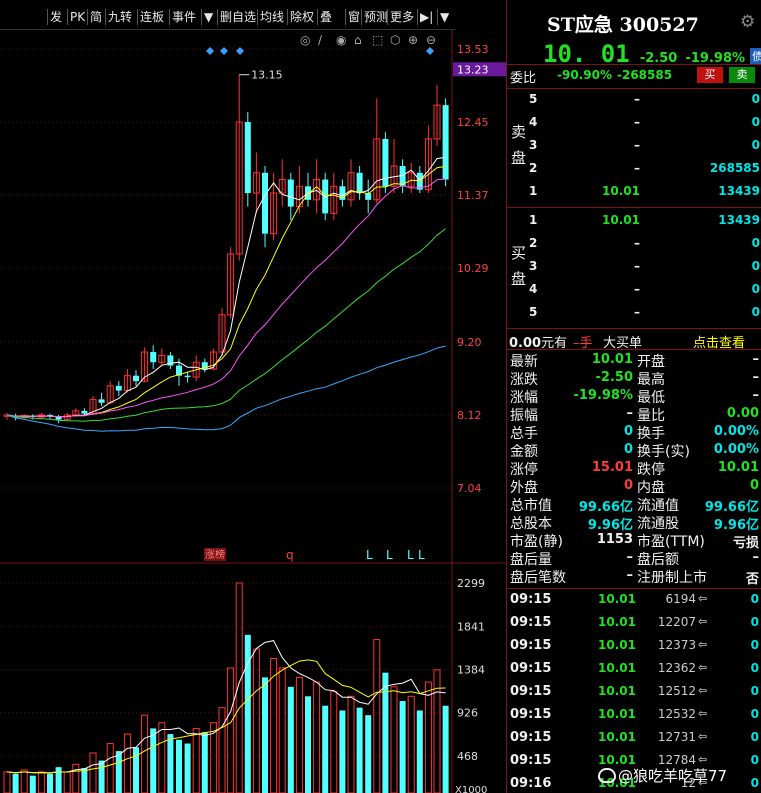  Describe the element at coordinates (755, 56) in the screenshot. I see `bond-badge: 债` at that location.